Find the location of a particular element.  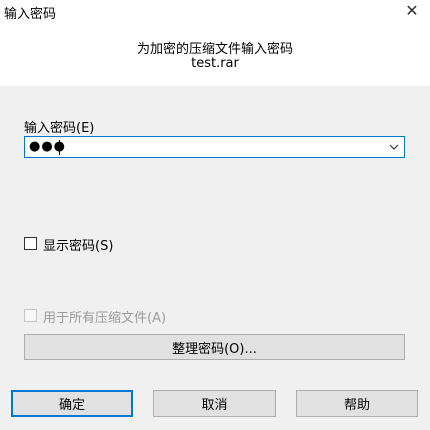

chevron-down-icon is located at coordinates (394, 147).